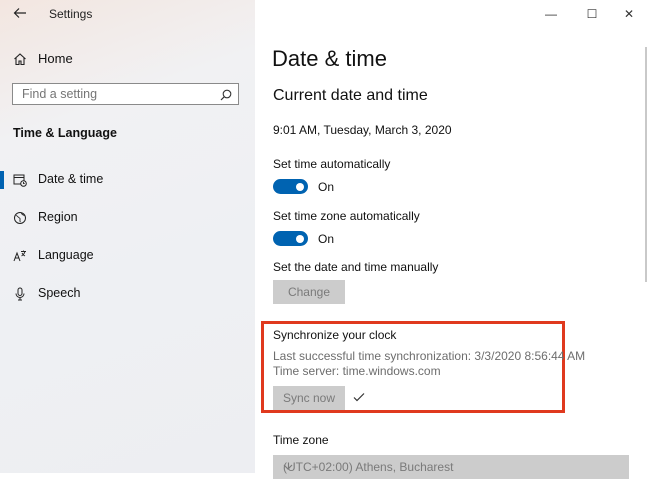 The height and width of the screenshot is (479, 648). I want to click on minimize-button: —, so click(551, 14).